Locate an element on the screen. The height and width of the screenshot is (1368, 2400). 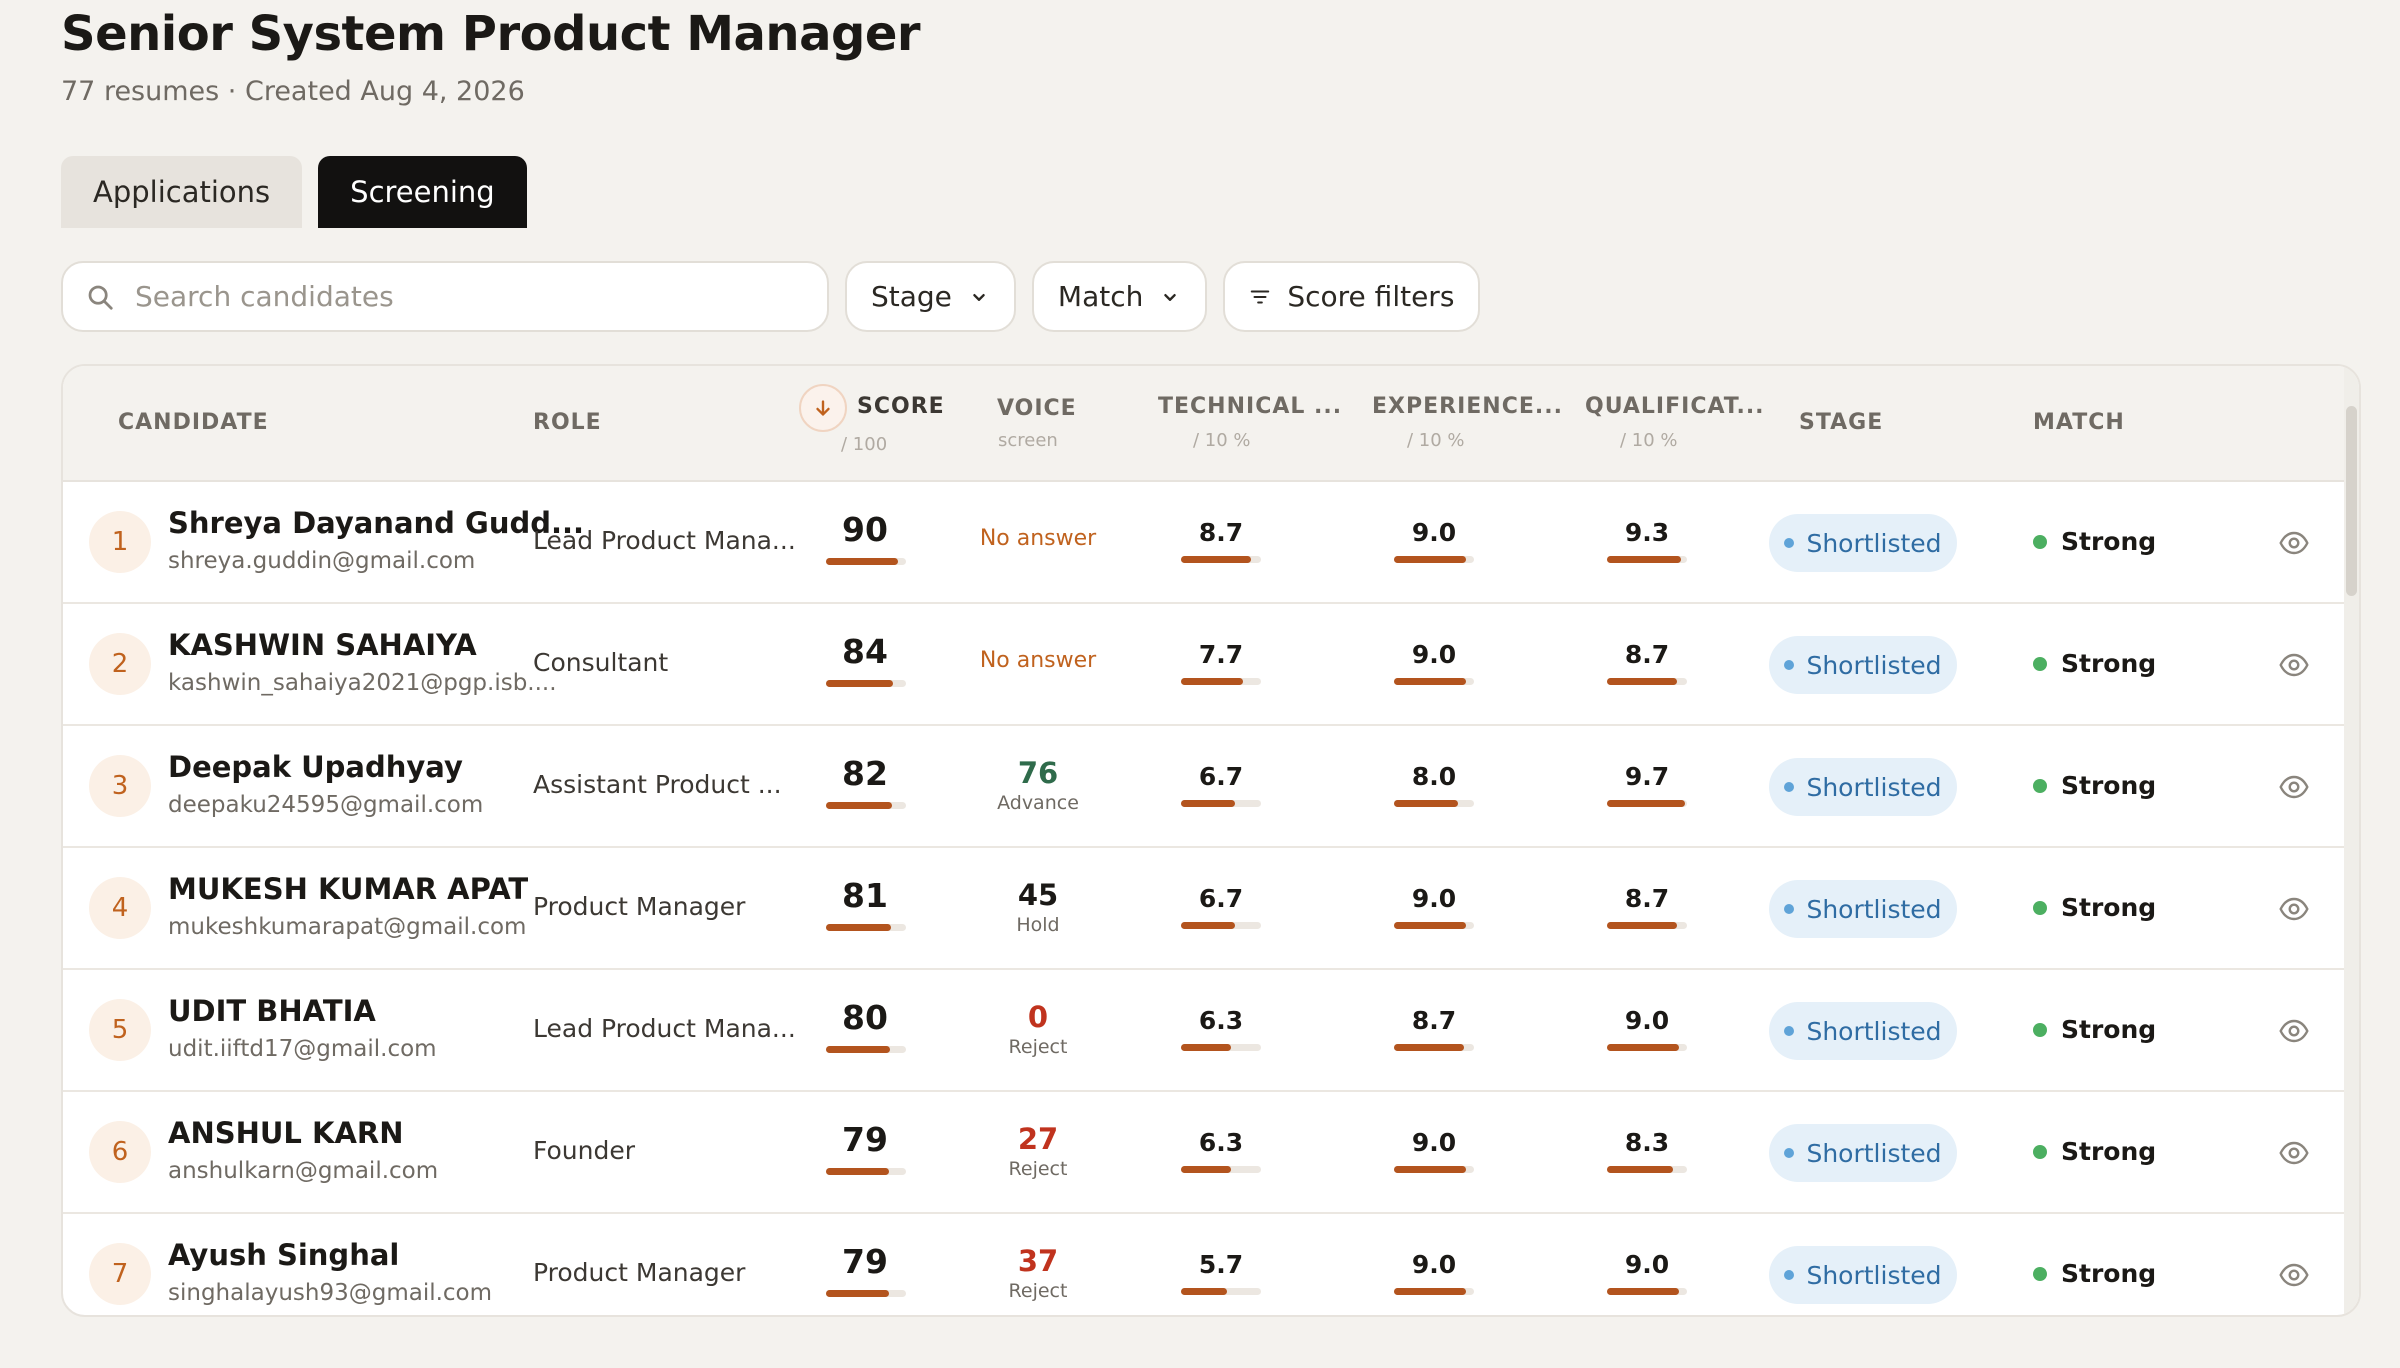
column-subheader-score: / 100 is located at coordinates (864, 444).